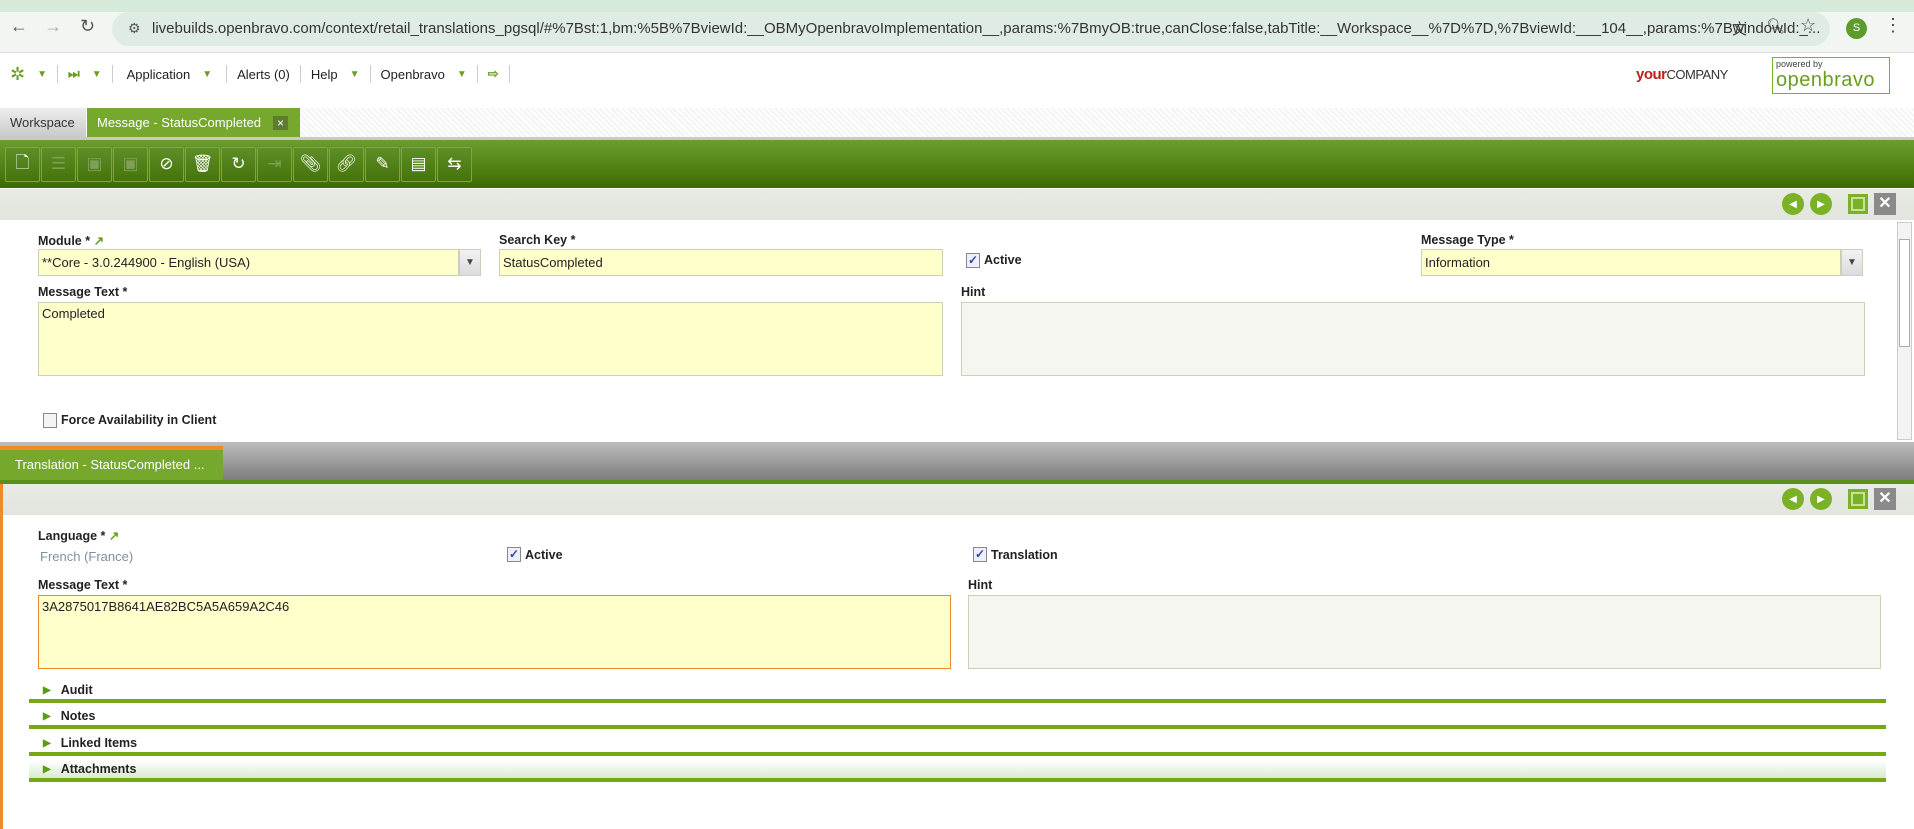 Image resolution: width=1914 pixels, height=829 pixels. I want to click on application-menu: Application ▼, so click(170, 74).